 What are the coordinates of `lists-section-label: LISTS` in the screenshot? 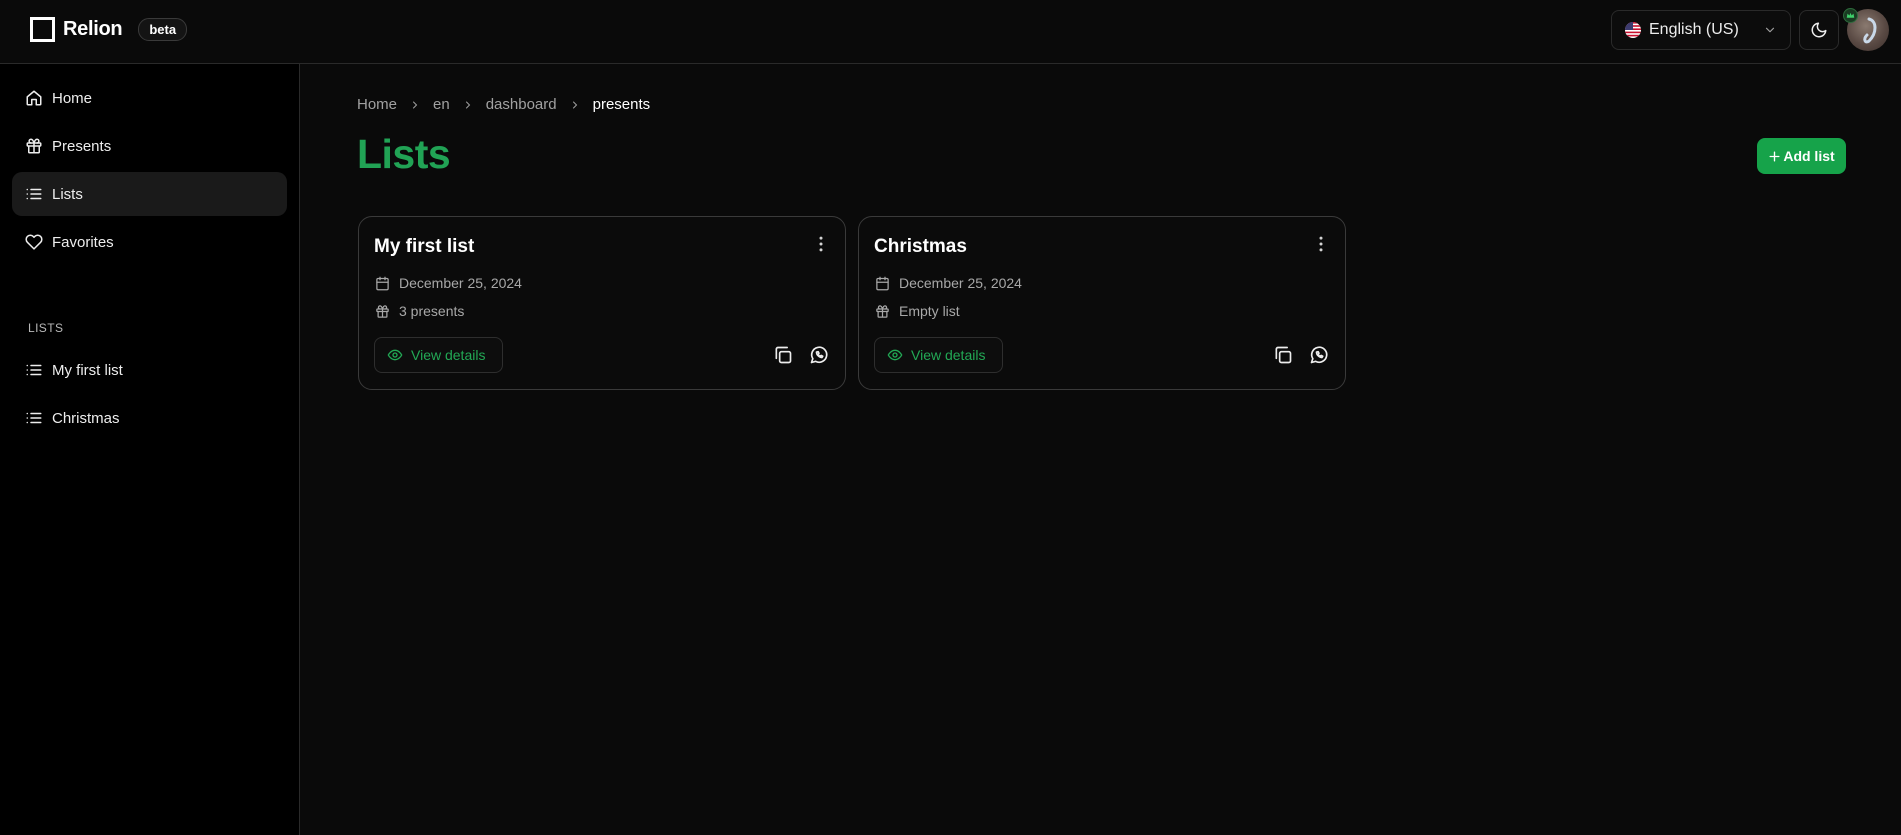 It's located at (46, 328).